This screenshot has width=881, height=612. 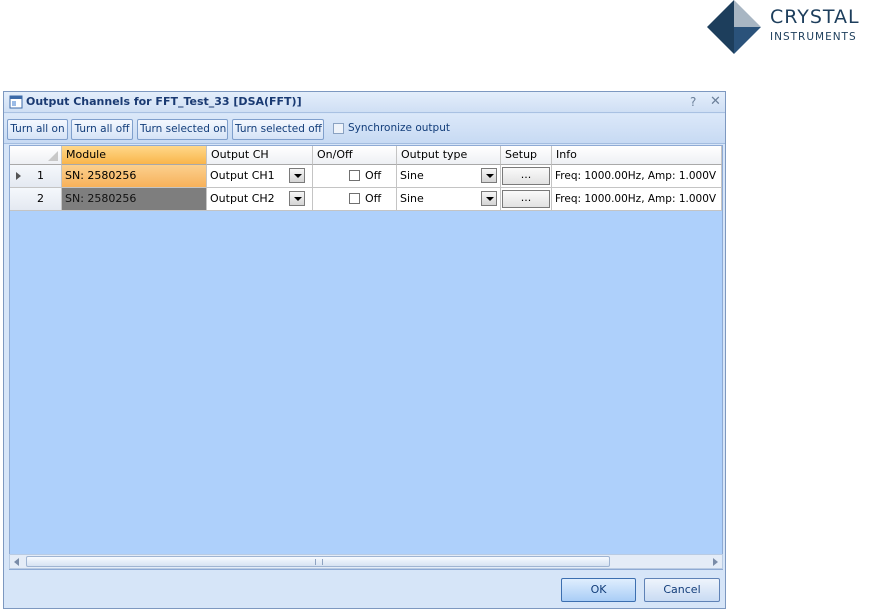 What do you see at coordinates (16, 562) in the screenshot?
I see `scroll-left-icon` at bounding box center [16, 562].